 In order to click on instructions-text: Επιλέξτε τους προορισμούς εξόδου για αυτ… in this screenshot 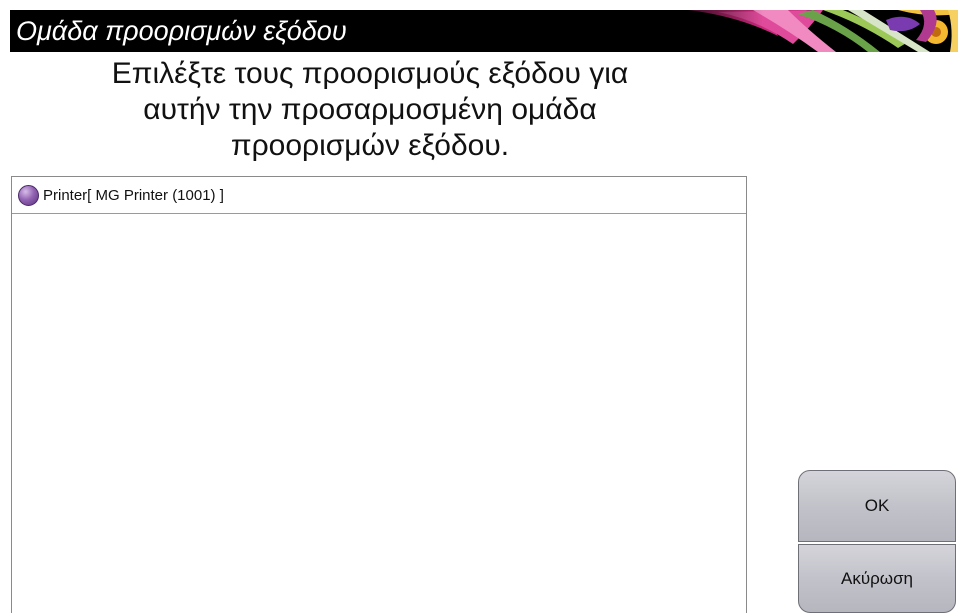, I will do `click(370, 109)`.